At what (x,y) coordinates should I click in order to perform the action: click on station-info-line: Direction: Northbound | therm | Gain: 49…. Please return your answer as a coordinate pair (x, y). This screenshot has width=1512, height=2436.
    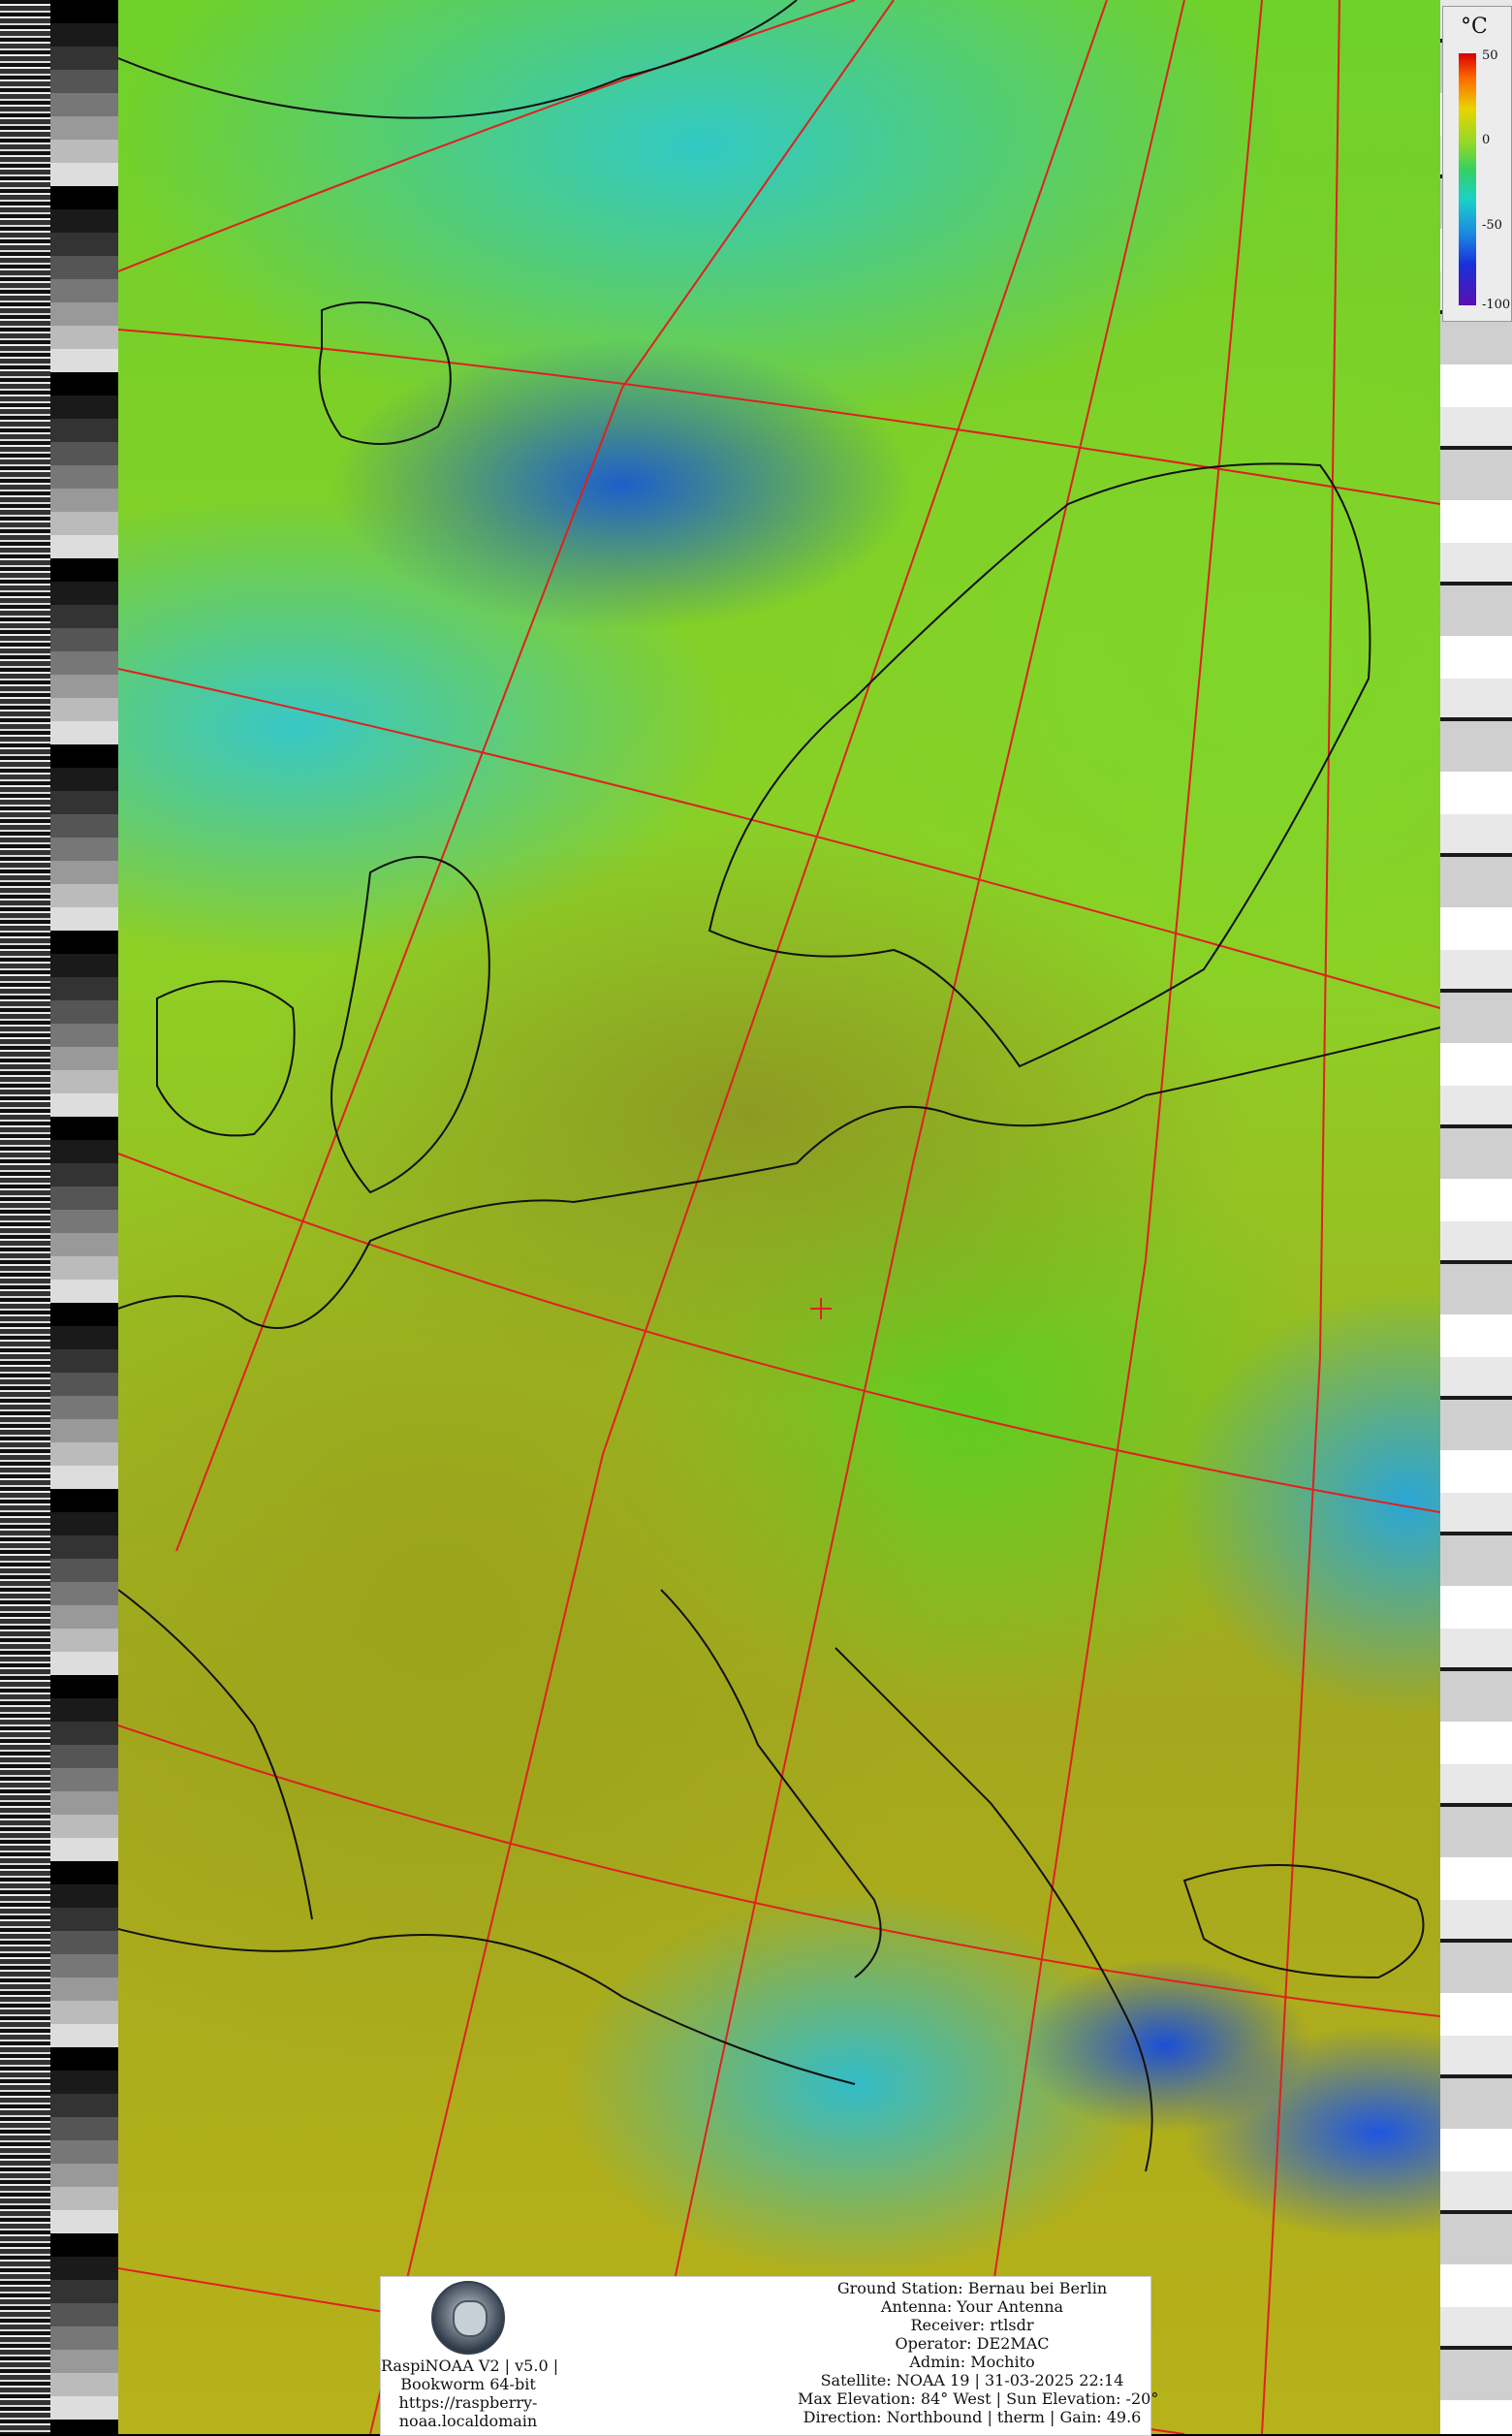
    Looking at the image, I should click on (973, 2417).